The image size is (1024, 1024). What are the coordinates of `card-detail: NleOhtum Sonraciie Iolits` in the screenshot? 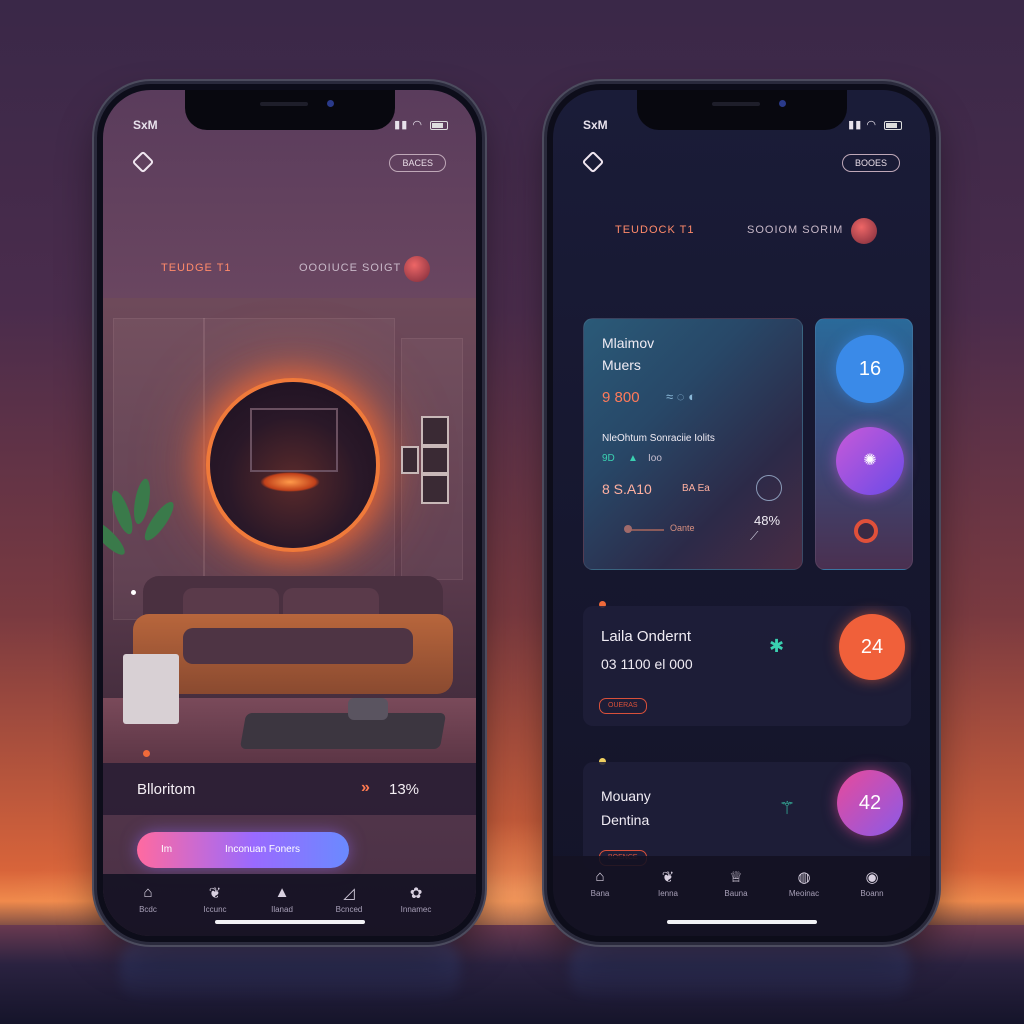 It's located at (658, 438).